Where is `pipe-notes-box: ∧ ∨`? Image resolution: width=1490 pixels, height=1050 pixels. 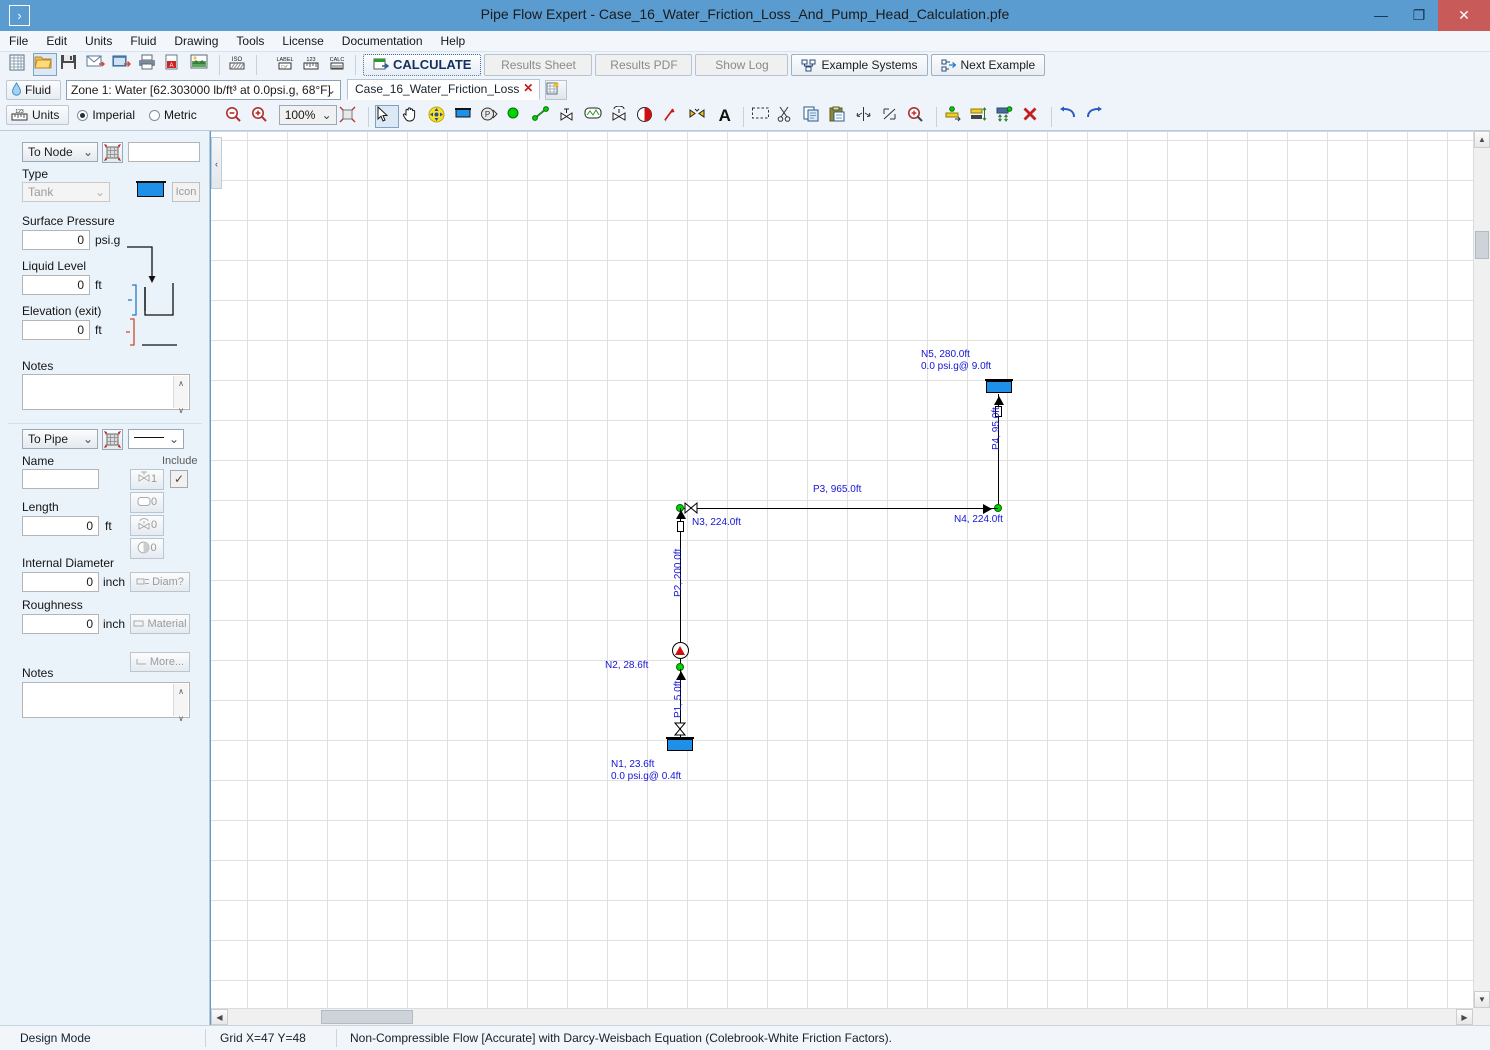
pipe-notes-box: ∧ ∨ is located at coordinates (106, 702).